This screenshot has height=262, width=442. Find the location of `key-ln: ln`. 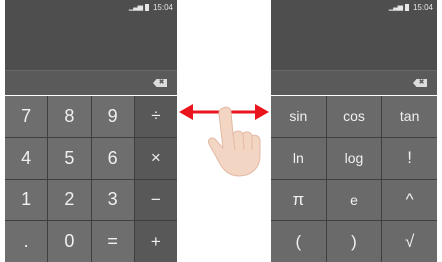

key-ln: ln is located at coordinates (298, 158).